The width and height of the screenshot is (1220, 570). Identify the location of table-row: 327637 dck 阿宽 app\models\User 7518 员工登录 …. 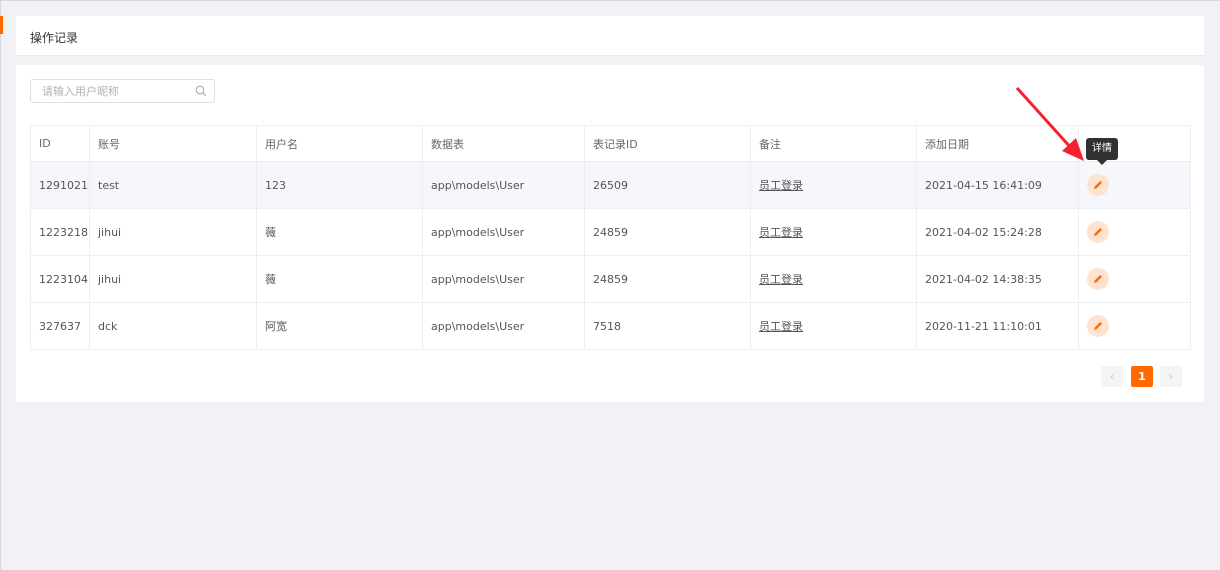
(610, 326).